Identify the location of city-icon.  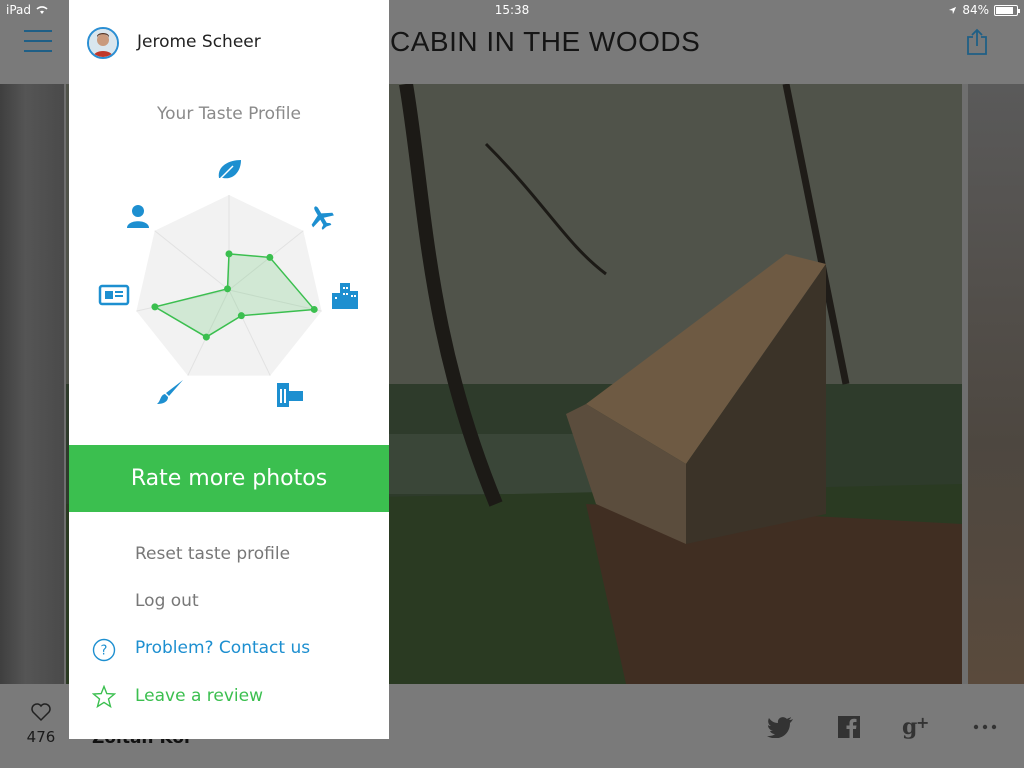
(345, 296).